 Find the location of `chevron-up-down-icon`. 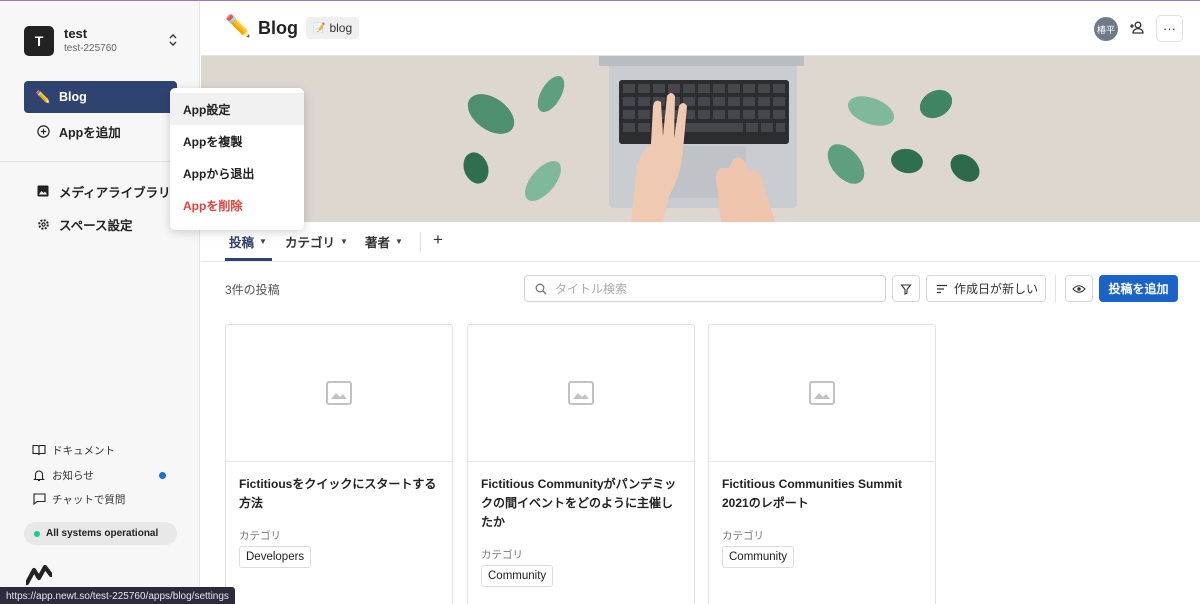

chevron-up-down-icon is located at coordinates (173, 40).